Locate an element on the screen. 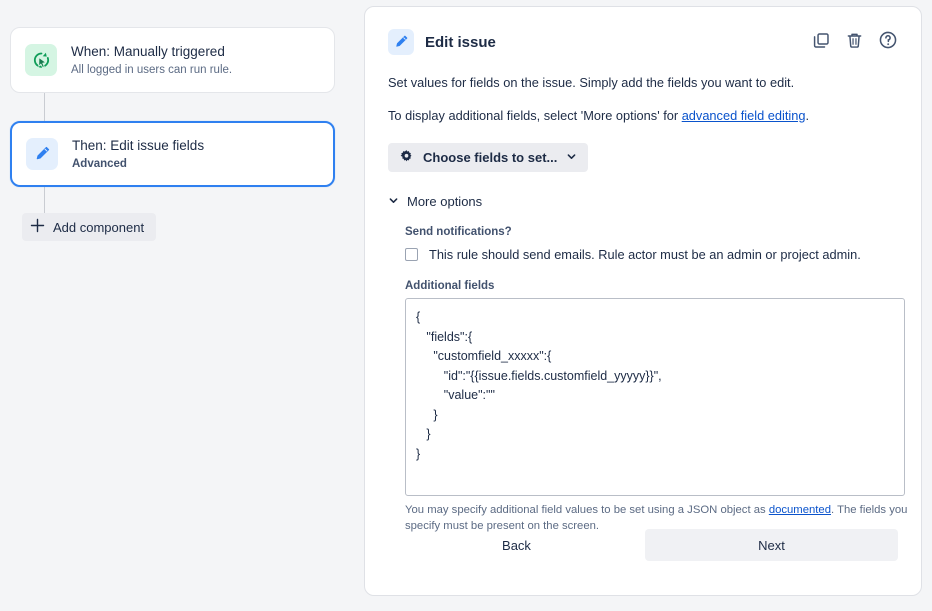  next-button: Next is located at coordinates (771, 545).